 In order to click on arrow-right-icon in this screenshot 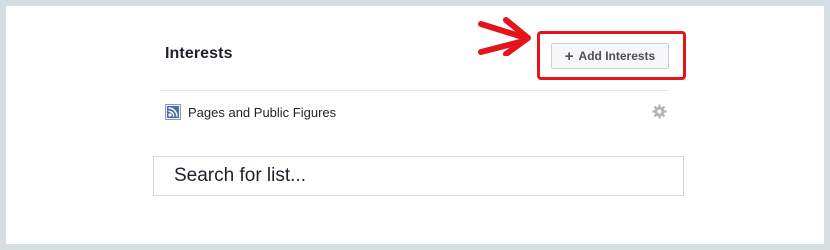, I will do `click(504, 36)`.